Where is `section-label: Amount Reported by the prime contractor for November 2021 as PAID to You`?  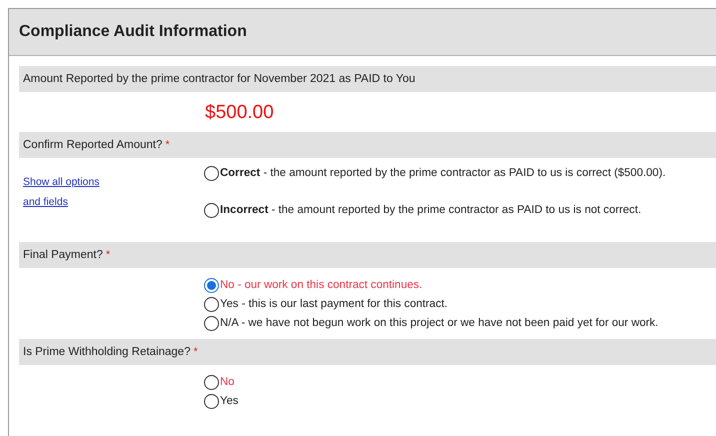
section-label: Amount Reported by the prime contractor for November 2021 as PAID to You is located at coordinates (219, 79).